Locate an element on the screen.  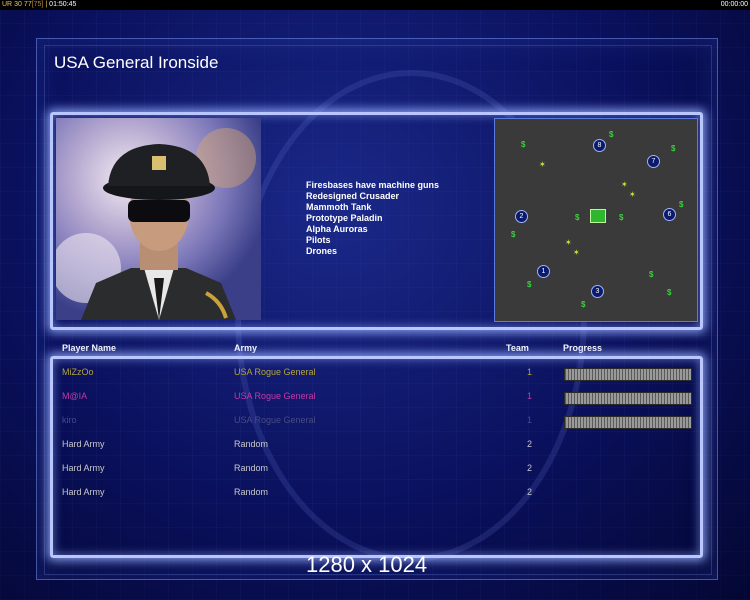
start-position-1: 1 is located at coordinates (543, 271).